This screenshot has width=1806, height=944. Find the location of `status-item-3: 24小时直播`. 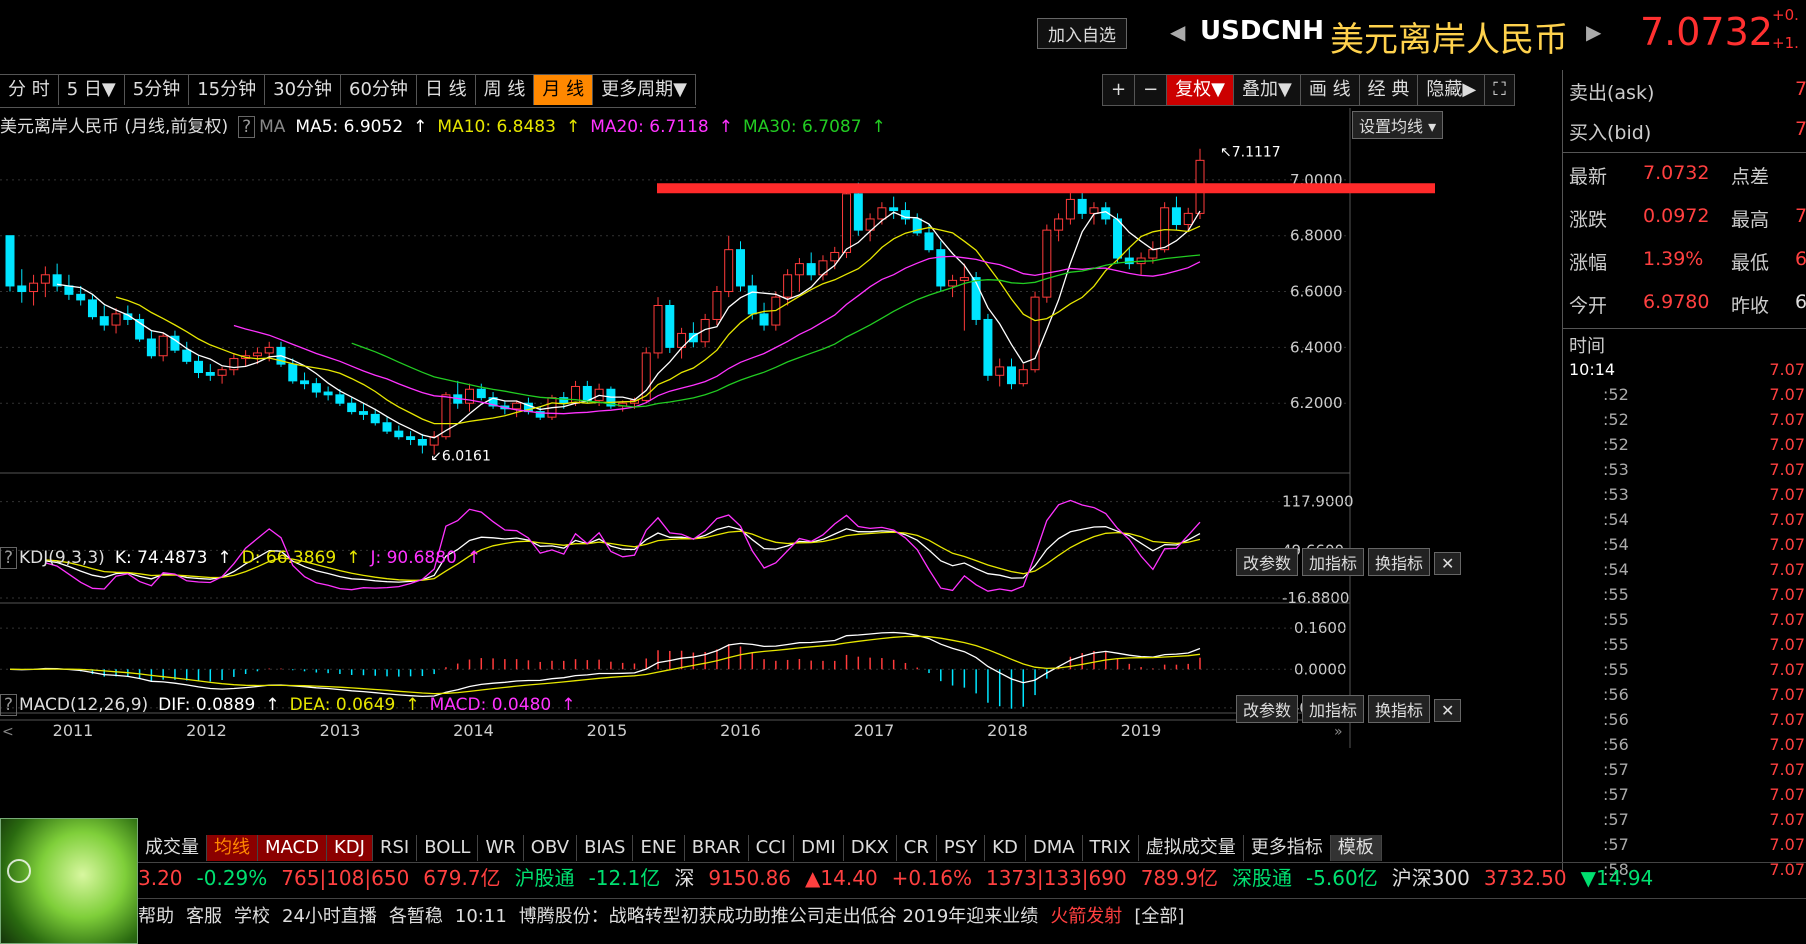

status-item-3: 24小时直播 is located at coordinates (329, 916).